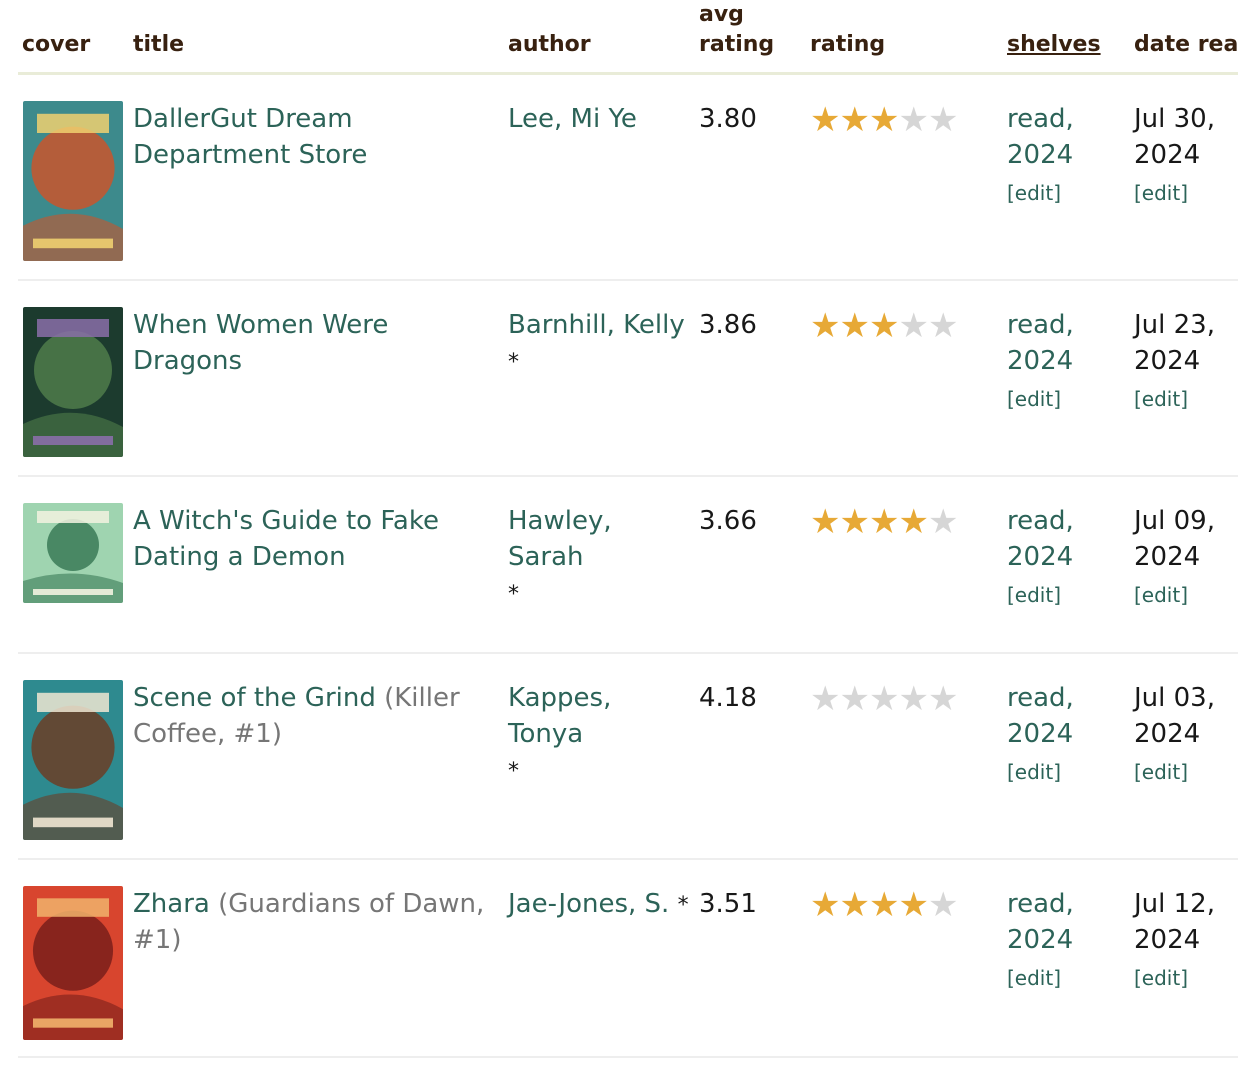 The width and height of the screenshot is (1238, 1068). Describe the element at coordinates (549, 45) in the screenshot. I see `header-author: author` at that location.